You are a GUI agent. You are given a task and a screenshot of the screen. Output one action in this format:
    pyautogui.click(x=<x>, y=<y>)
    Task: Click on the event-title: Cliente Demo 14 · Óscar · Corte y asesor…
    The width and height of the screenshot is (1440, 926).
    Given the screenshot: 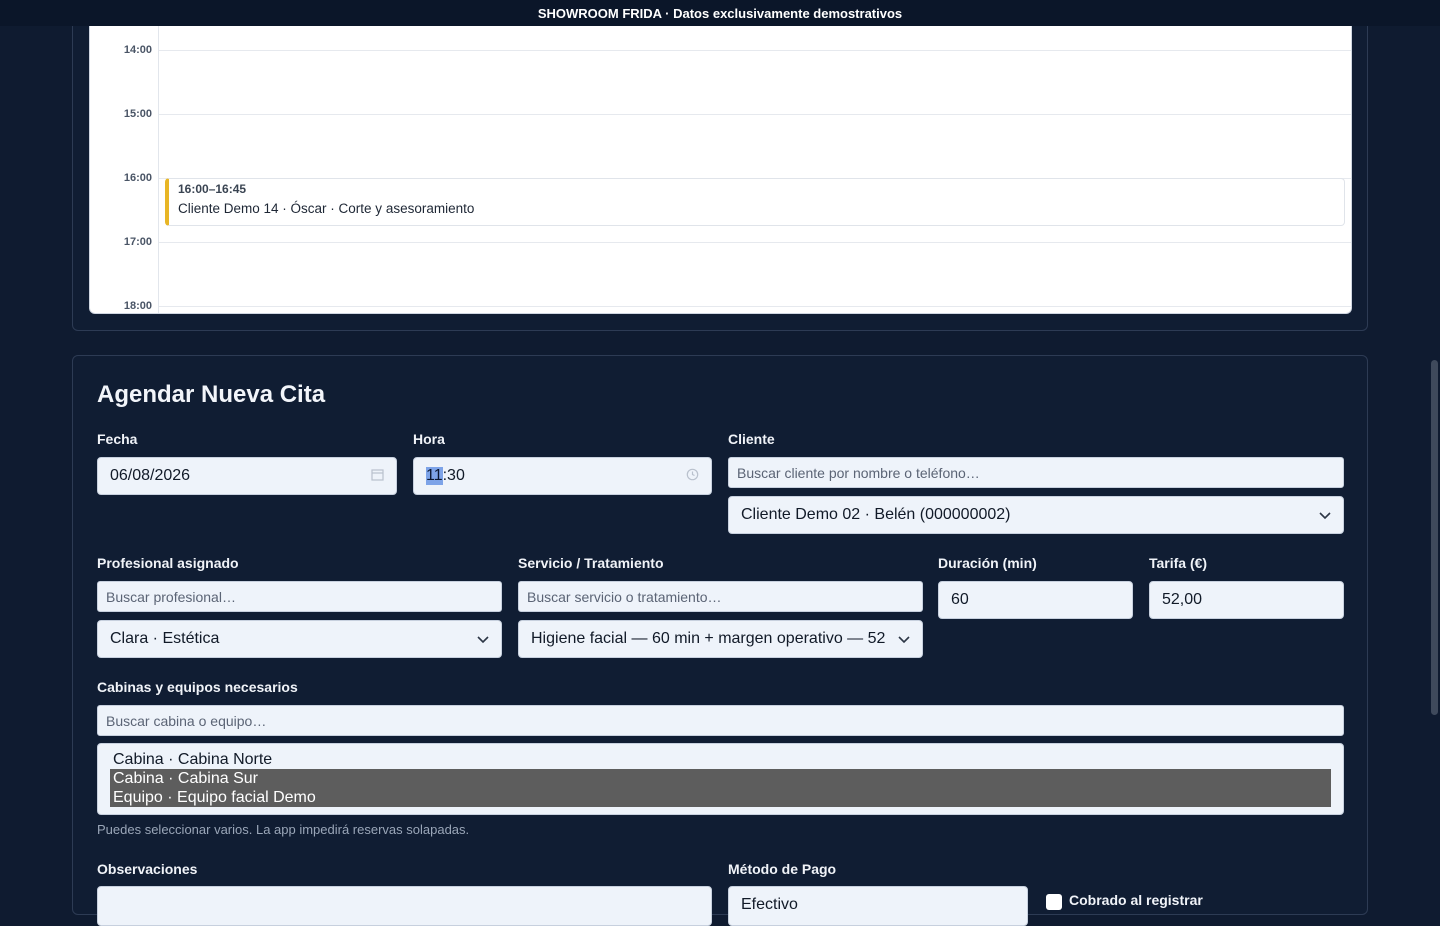 What is the action you would take?
    pyautogui.click(x=326, y=208)
    